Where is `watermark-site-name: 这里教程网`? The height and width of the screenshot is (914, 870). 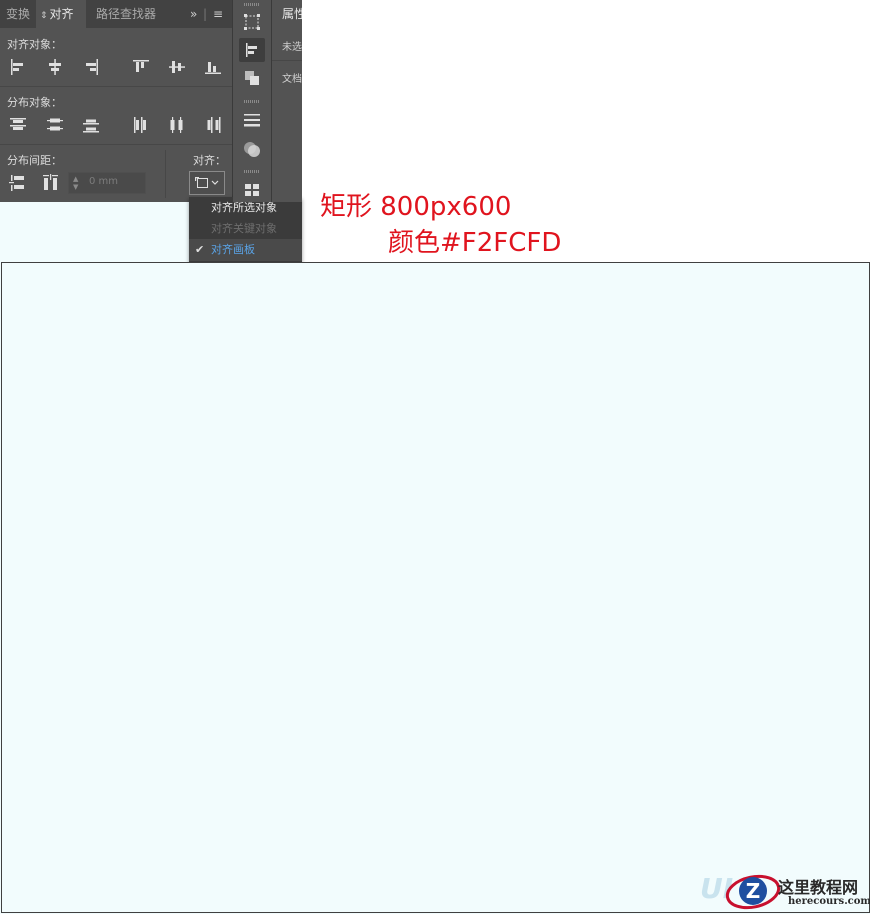 watermark-site-name: 这里教程网 is located at coordinates (818, 887).